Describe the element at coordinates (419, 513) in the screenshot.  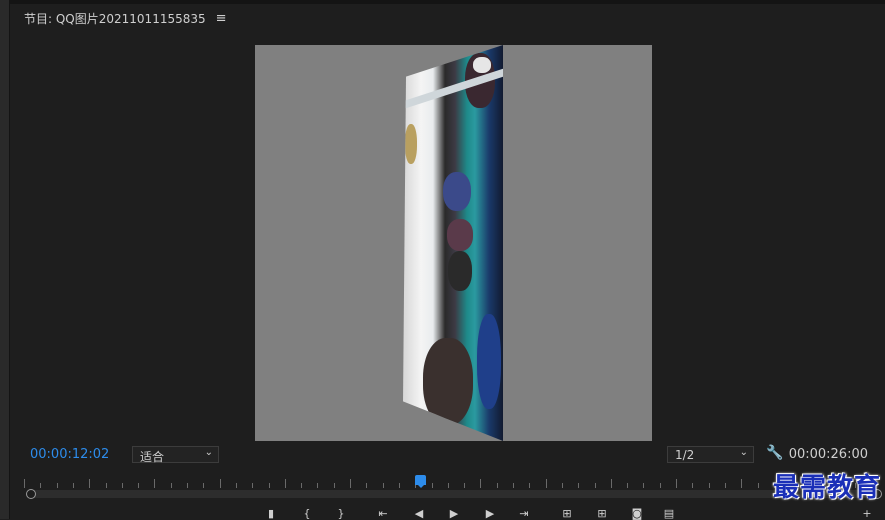
I see `step-back-frame-icon: ◀` at that location.